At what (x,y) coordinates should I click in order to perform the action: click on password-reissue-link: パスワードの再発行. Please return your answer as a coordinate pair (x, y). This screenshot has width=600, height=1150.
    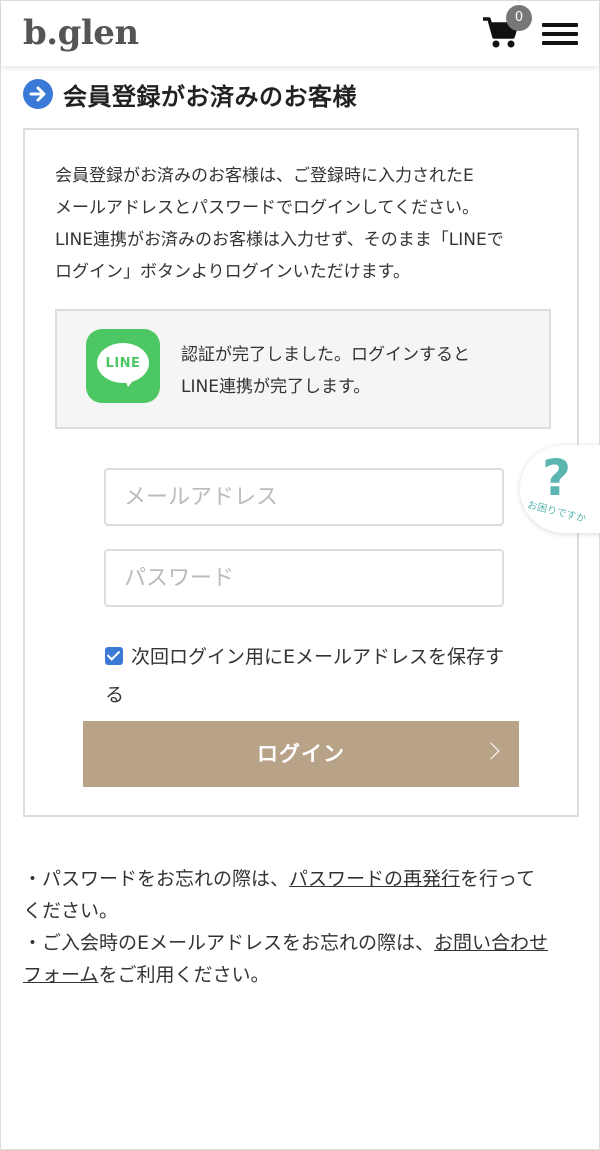
    Looking at the image, I should click on (374, 879).